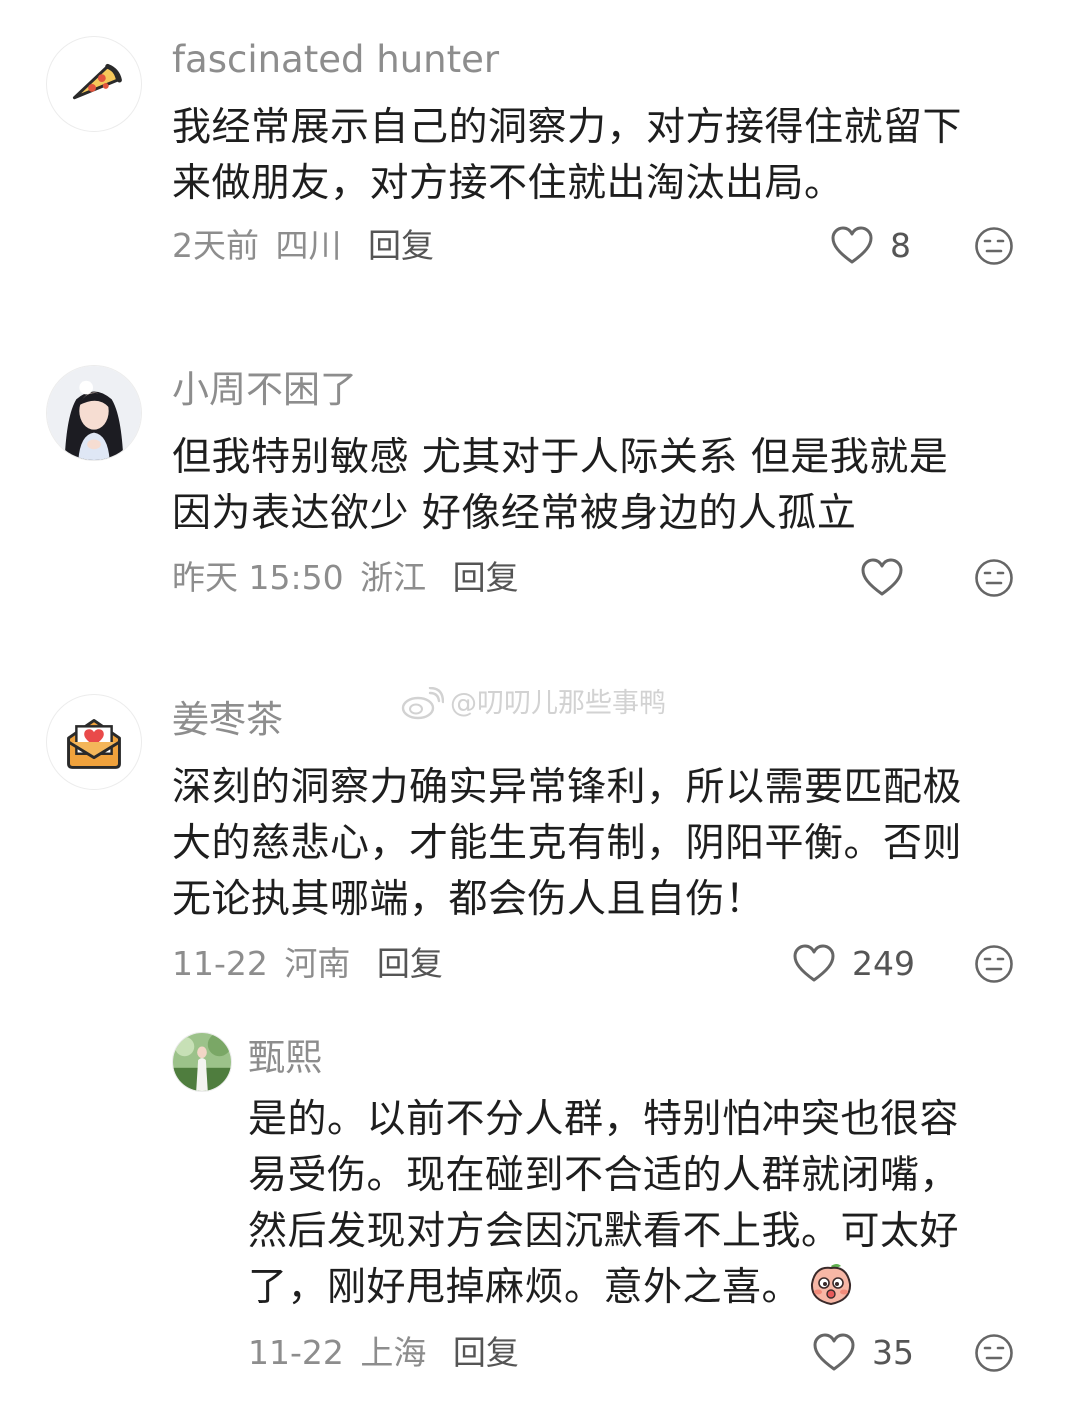 The width and height of the screenshot is (1080, 1403). What do you see at coordinates (604, 1119) in the screenshot?
I see `comment-line: 是的。以前不分人群，特别怕冲突也很容` at bounding box center [604, 1119].